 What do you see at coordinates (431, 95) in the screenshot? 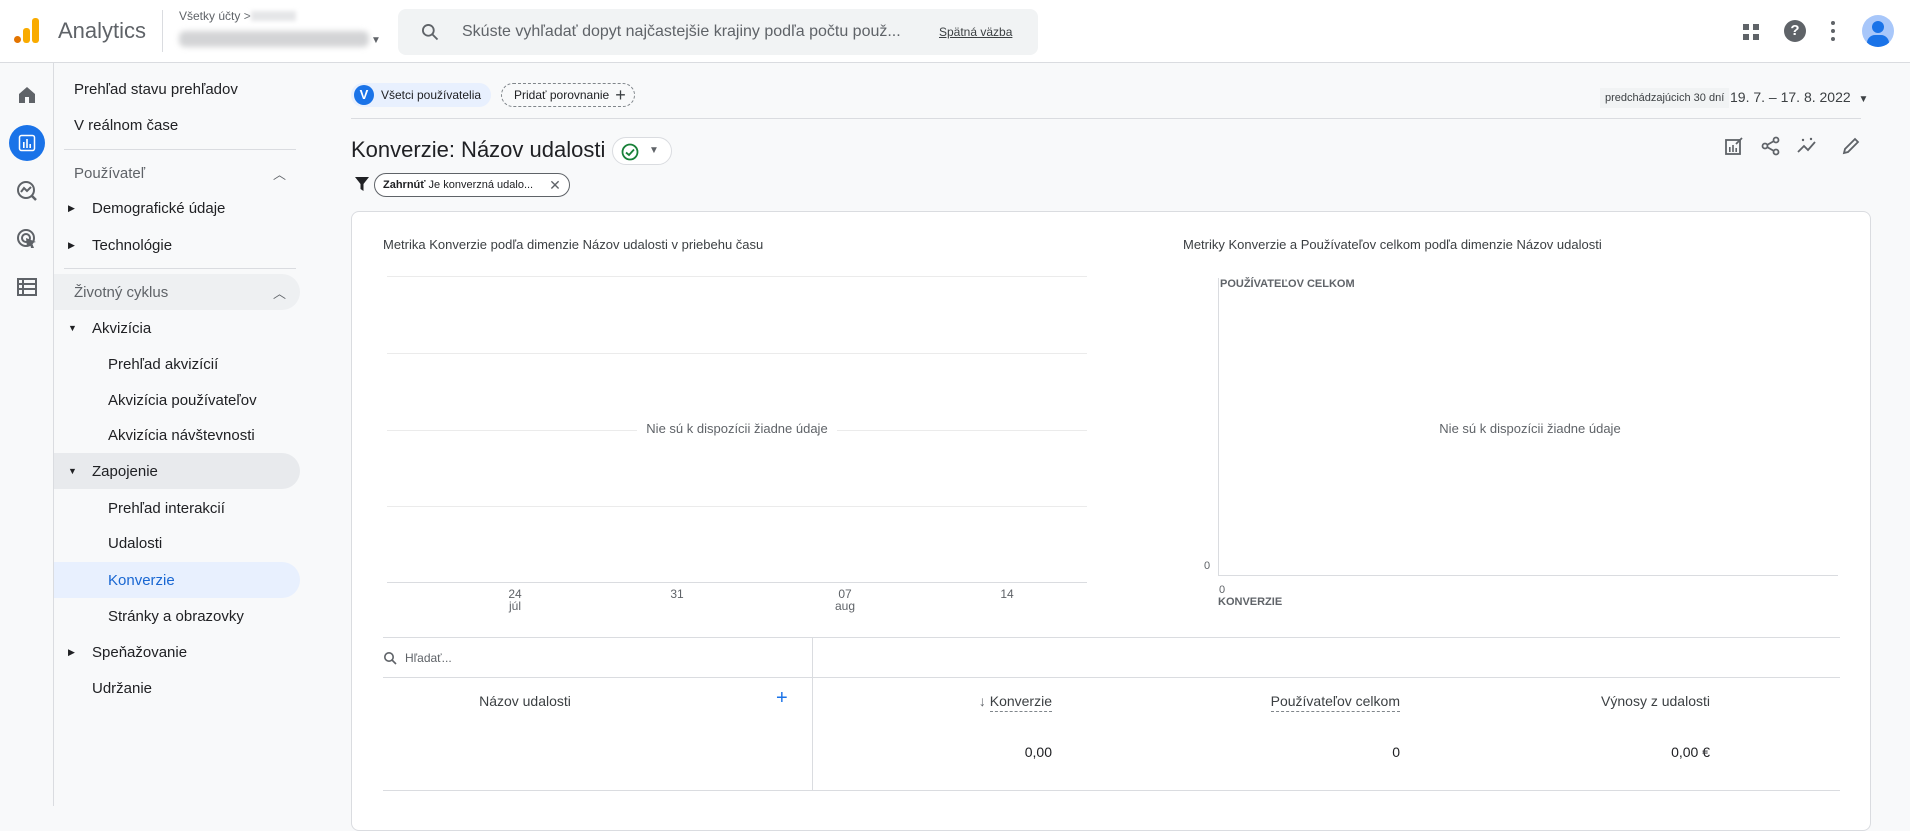
I see `segment-label: Všetci používatelia` at bounding box center [431, 95].